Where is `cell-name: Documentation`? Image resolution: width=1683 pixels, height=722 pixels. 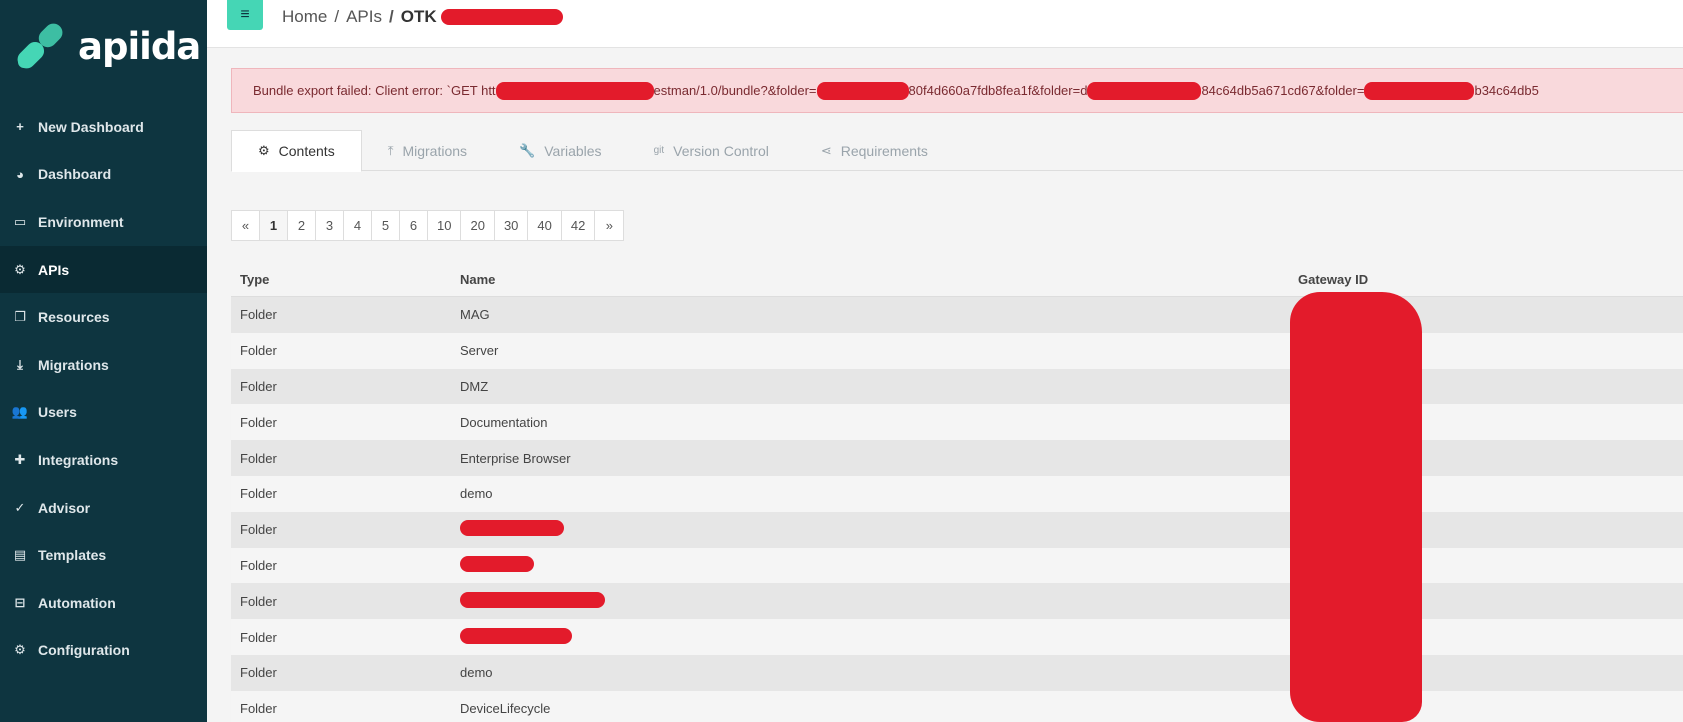
cell-name: Documentation is located at coordinates (504, 422).